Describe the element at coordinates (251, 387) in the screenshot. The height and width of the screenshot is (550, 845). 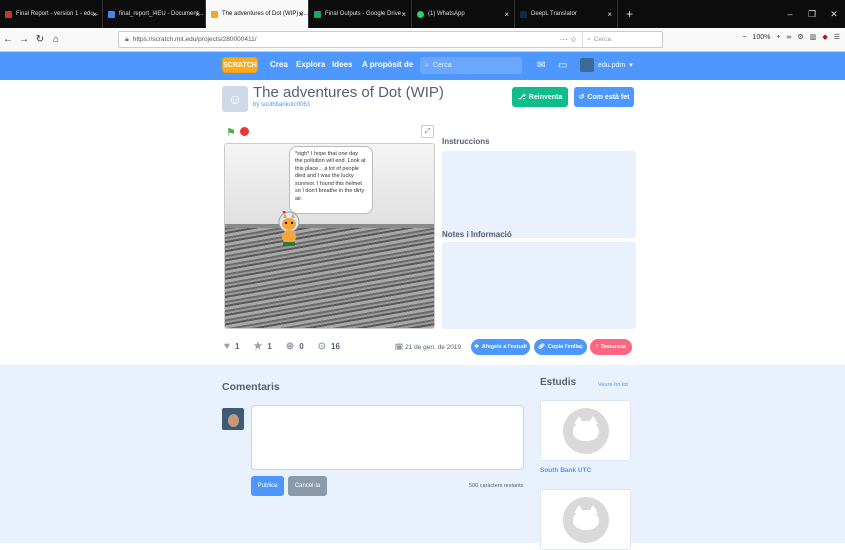
I see `comments-title: Comentaris` at that location.